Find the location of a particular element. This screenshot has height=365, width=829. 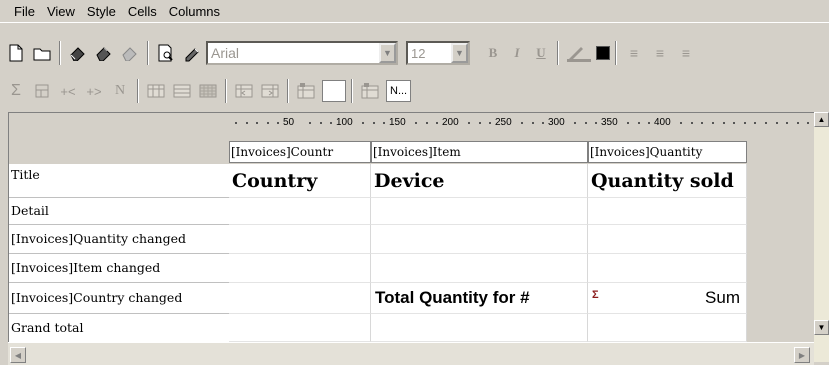

ruler: 50 100 150 200 250 300 350 400 is located at coordinates (415, 121).